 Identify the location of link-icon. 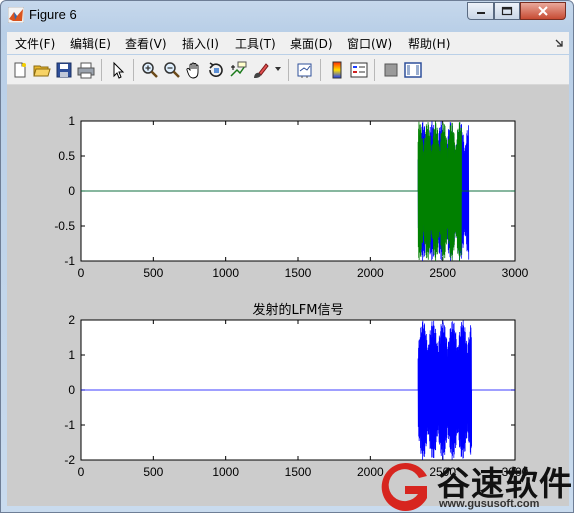
(305, 70).